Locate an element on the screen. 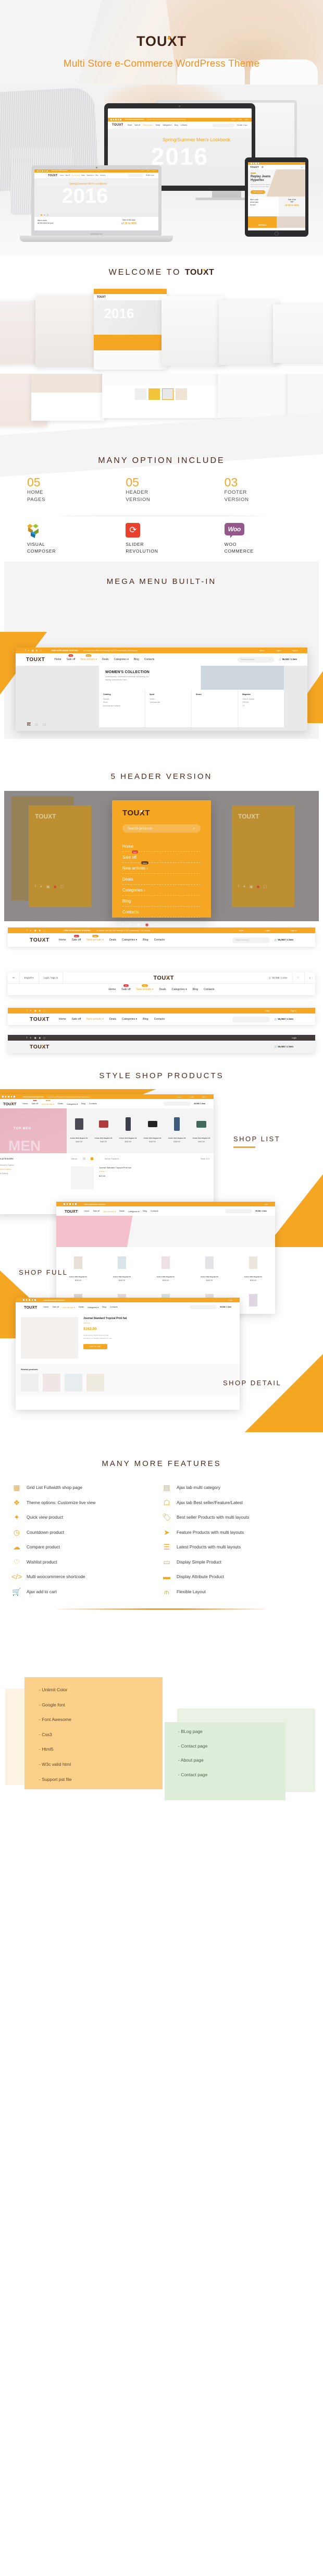 The height and width of the screenshot is (2576, 323). shop-search-input: Search products ⌕ is located at coordinates (256, 659).